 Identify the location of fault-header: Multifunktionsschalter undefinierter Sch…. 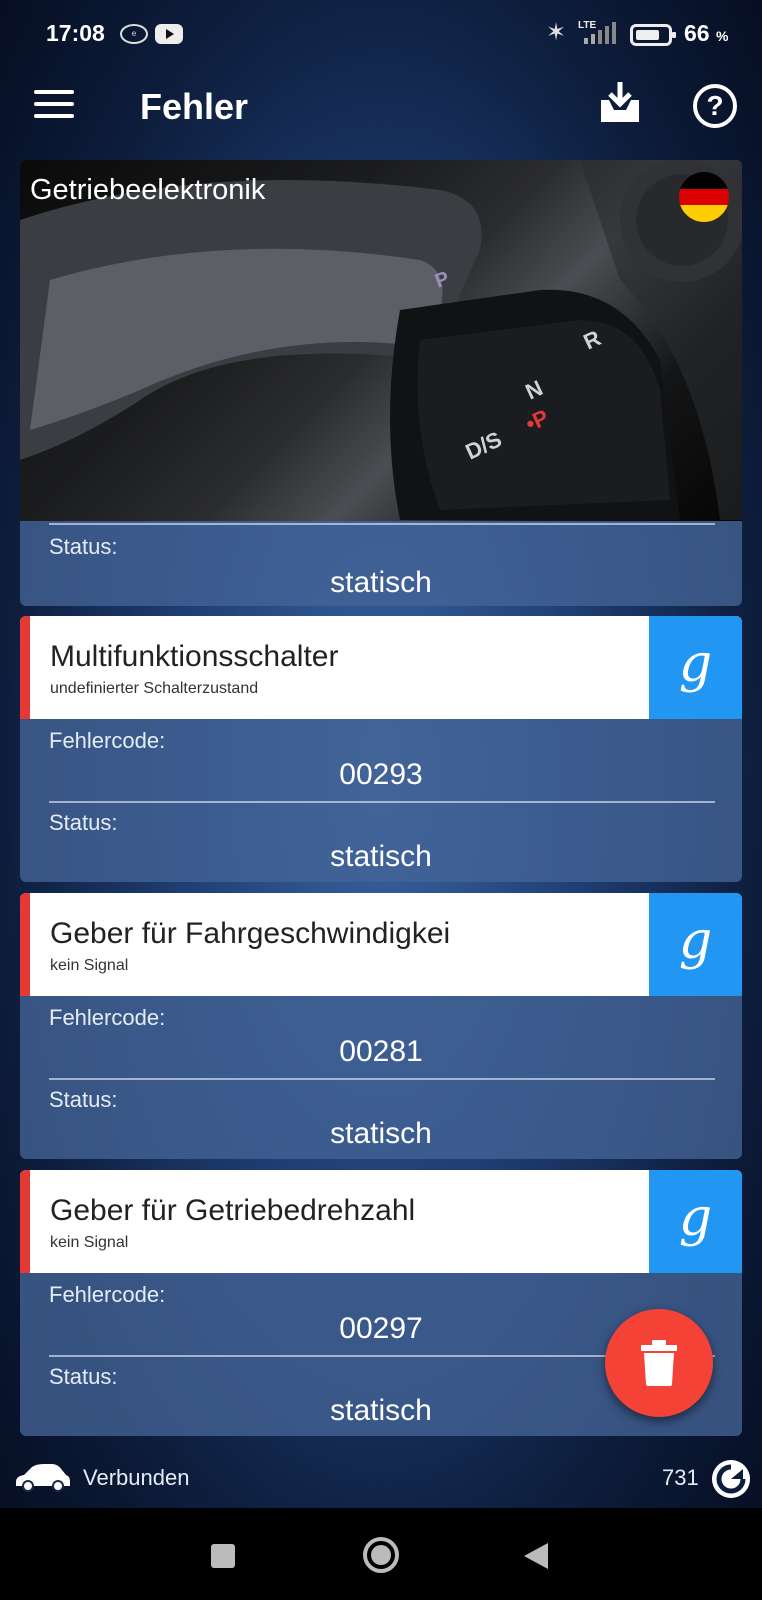
(381, 667).